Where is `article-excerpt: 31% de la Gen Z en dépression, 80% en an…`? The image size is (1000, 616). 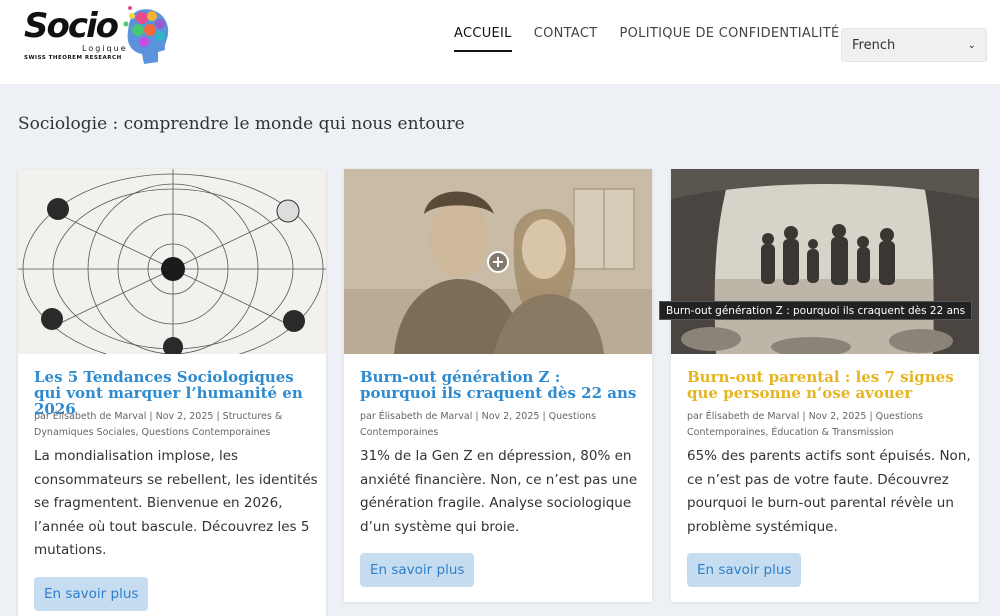 article-excerpt: 31% de la Gen Z en dépression, 80% en an… is located at coordinates (499, 491).